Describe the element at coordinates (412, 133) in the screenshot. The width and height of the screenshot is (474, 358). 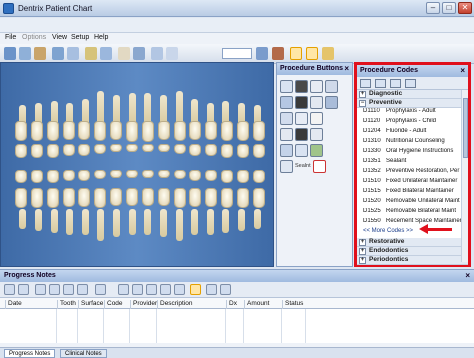
I see `code-row: D1204 Fluoride - Adult` at that location.